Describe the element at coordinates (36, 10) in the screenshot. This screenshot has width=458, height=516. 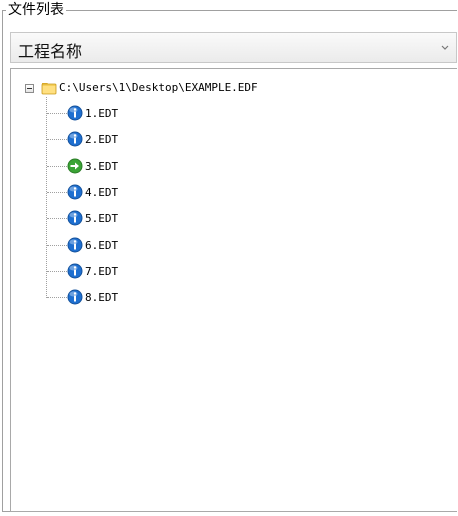
I see `groupbox-title: 文件列表` at that location.